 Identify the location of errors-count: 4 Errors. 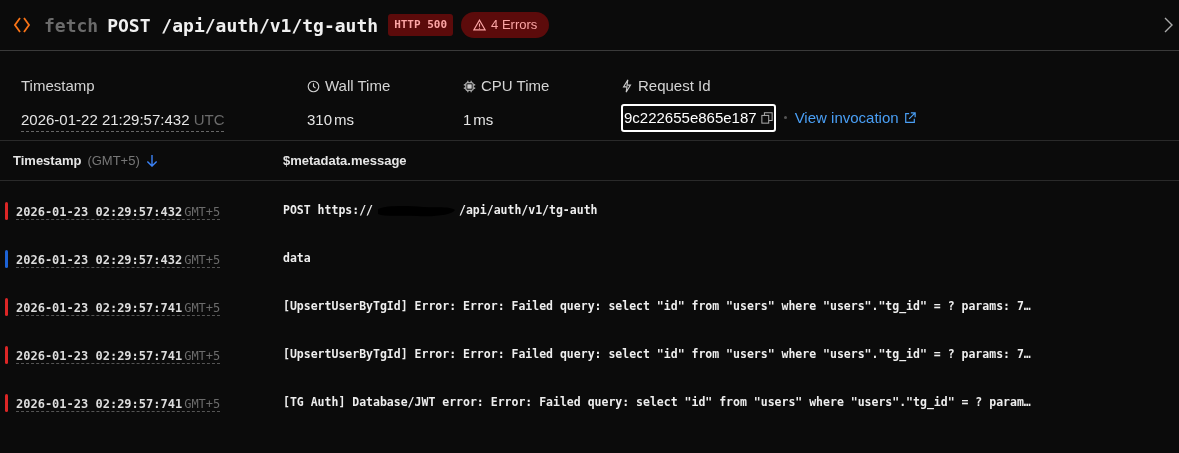
(514, 25).